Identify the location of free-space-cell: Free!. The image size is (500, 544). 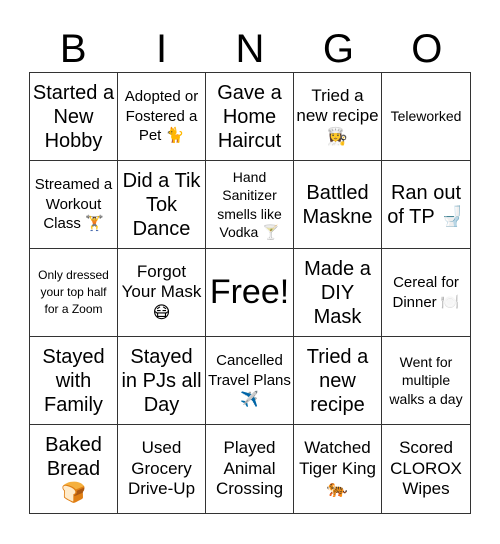
(250, 293).